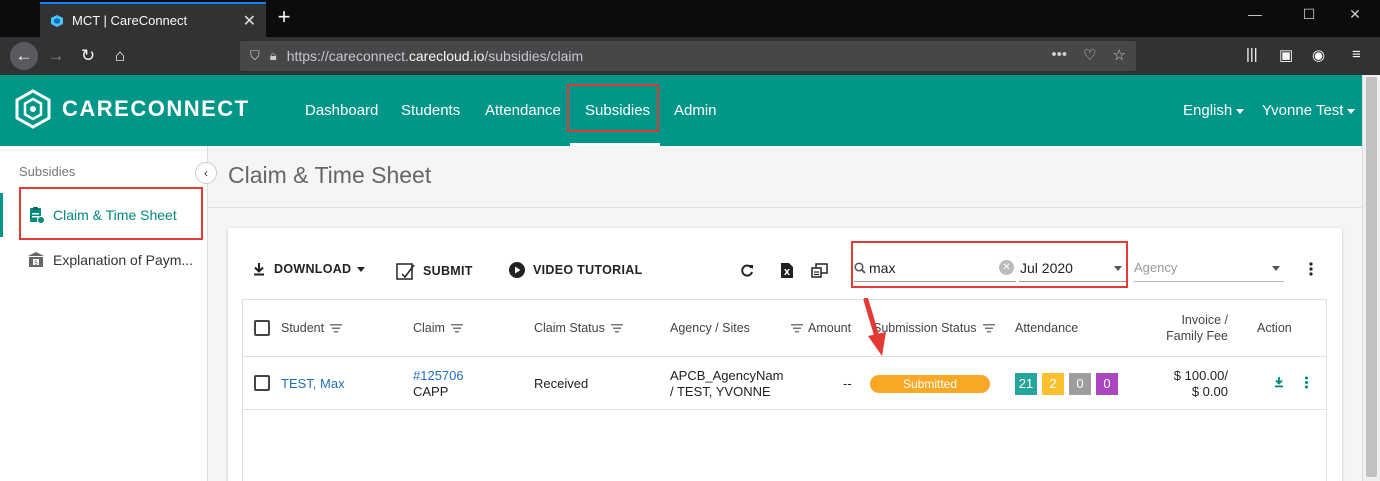 This screenshot has height=481, width=1380. I want to click on bookmark-star-icon: ☆, so click(1119, 55).